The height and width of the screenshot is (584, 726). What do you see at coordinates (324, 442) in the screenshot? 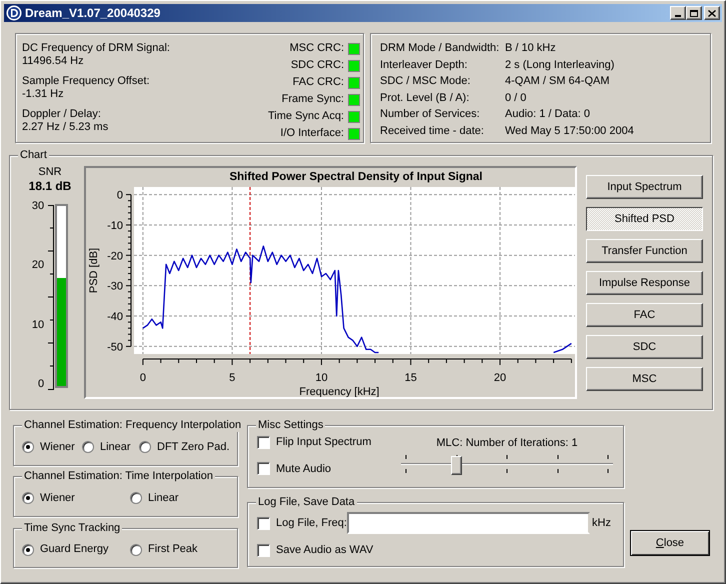
I see `checkbox-label: Flip Input Spectrum` at bounding box center [324, 442].